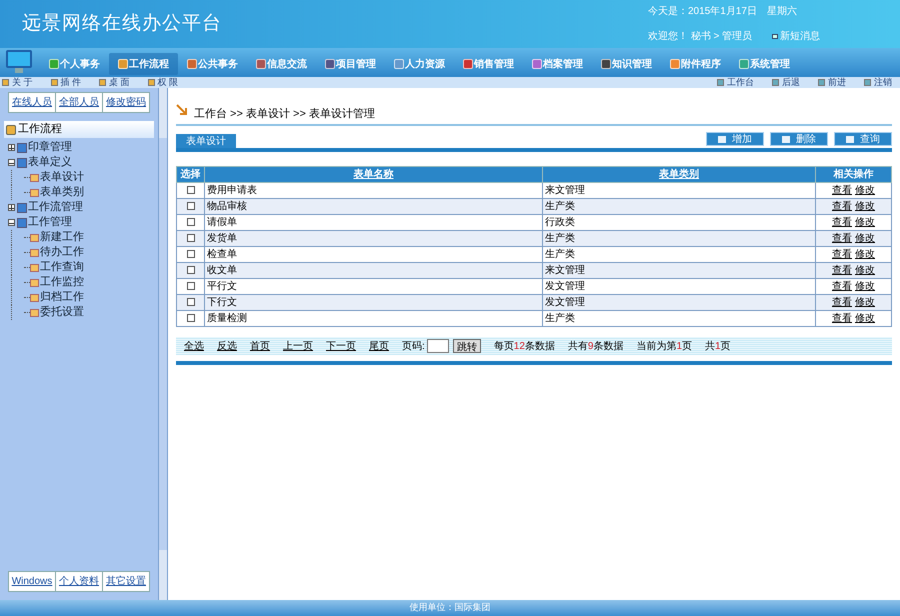 This screenshot has height=616, width=900. I want to click on tree-item: 工作流管理, so click(55, 207).